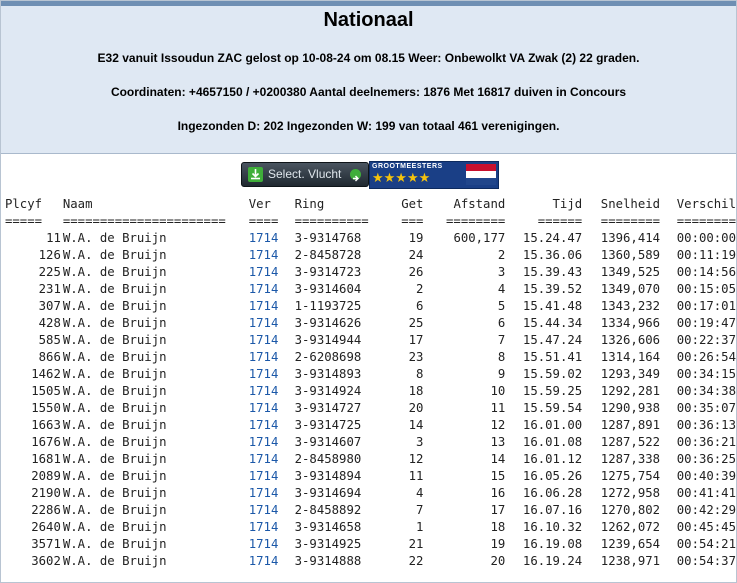 The height and width of the screenshot is (583, 737). I want to click on cell-verschil: 00:14:56, so click(706, 272).